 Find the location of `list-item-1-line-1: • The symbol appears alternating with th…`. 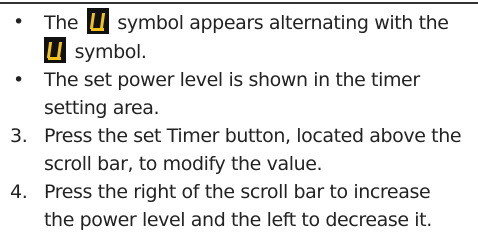

list-item-1-line-1: • The symbol appears alternating with th… is located at coordinates (239, 22).